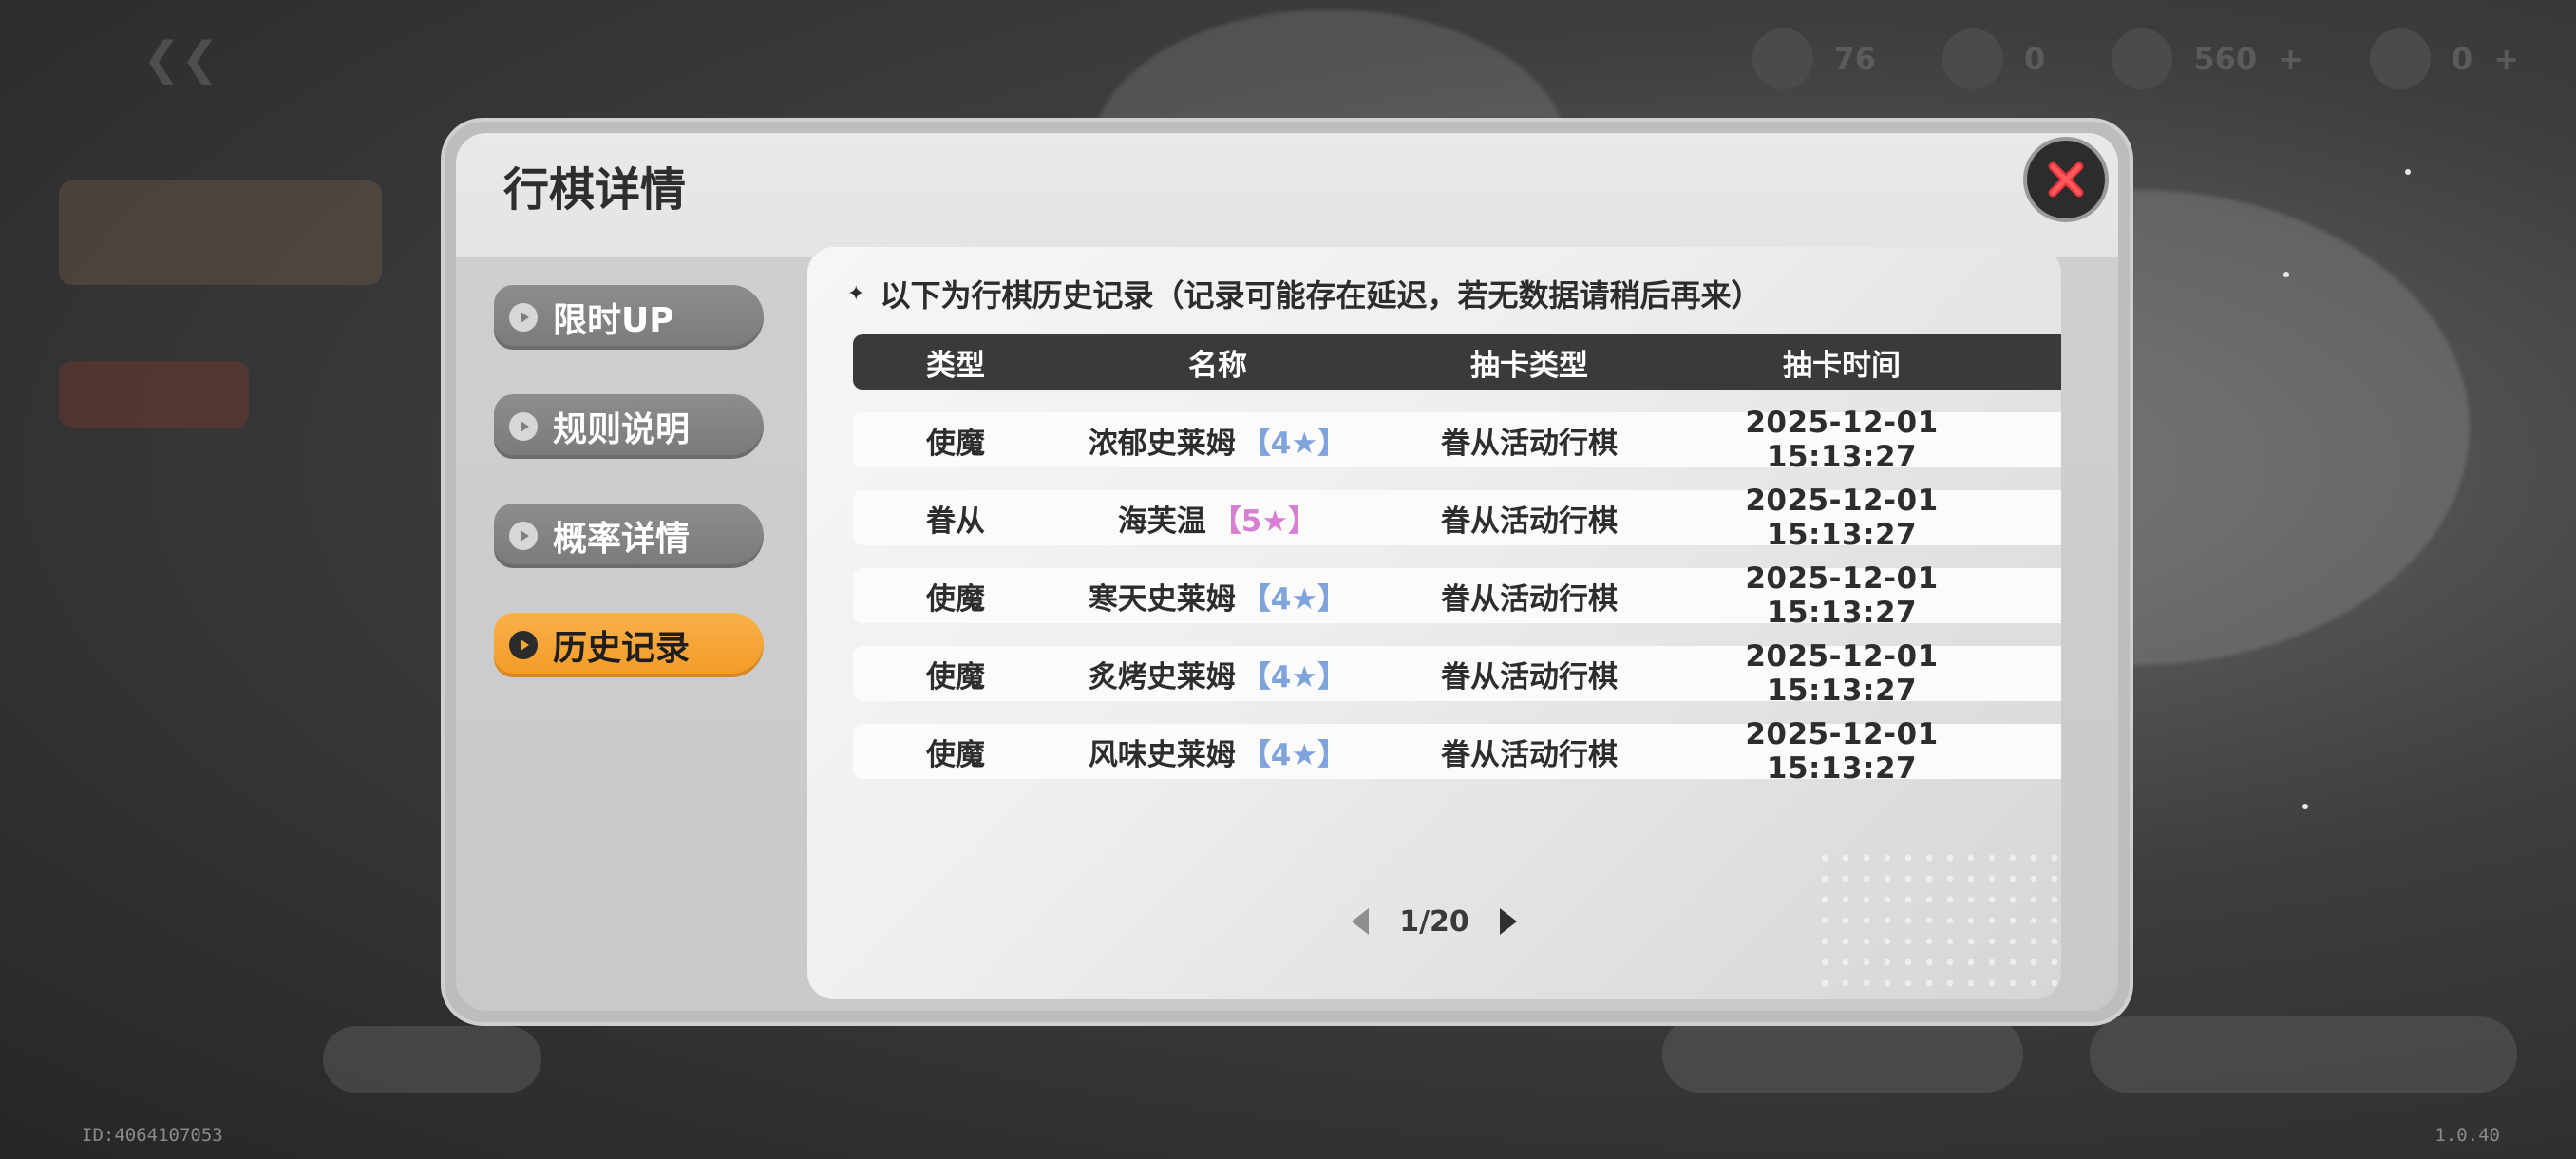 This screenshot has width=2576, height=1159. I want to click on crown-icon, so click(2400, 58).